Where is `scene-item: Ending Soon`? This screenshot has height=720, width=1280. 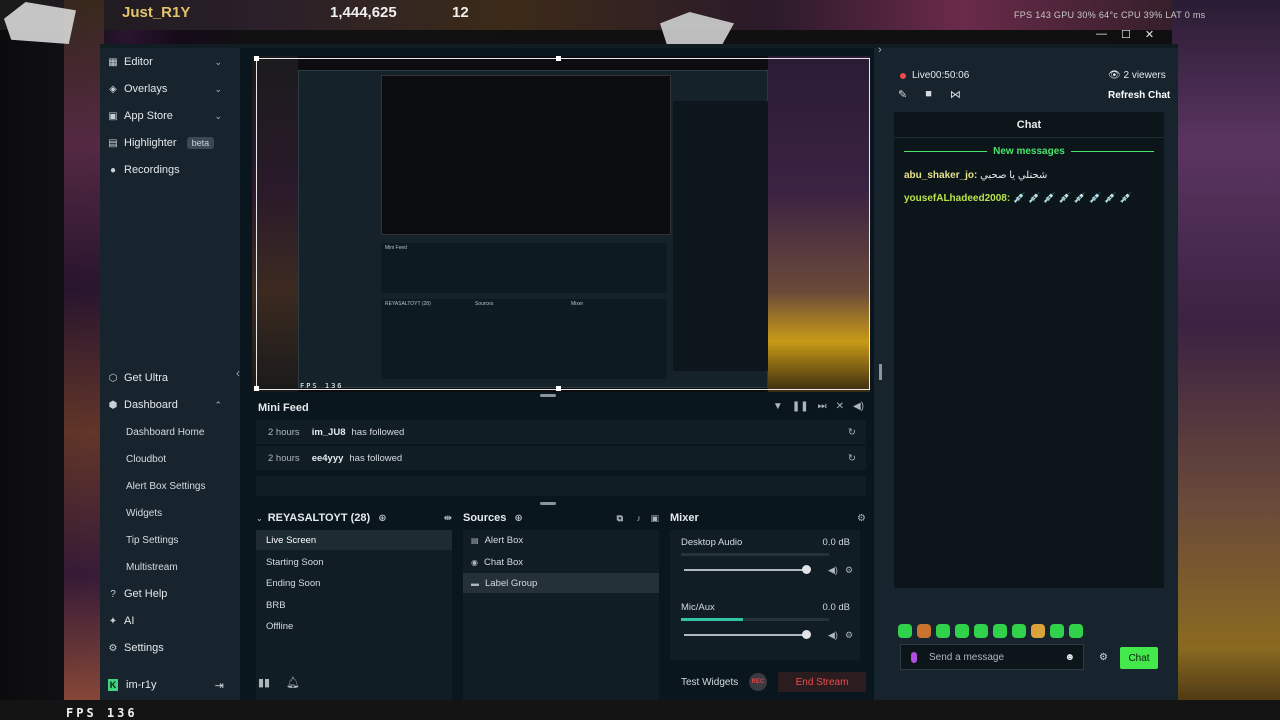
scene-item: Ending Soon is located at coordinates (354, 583).